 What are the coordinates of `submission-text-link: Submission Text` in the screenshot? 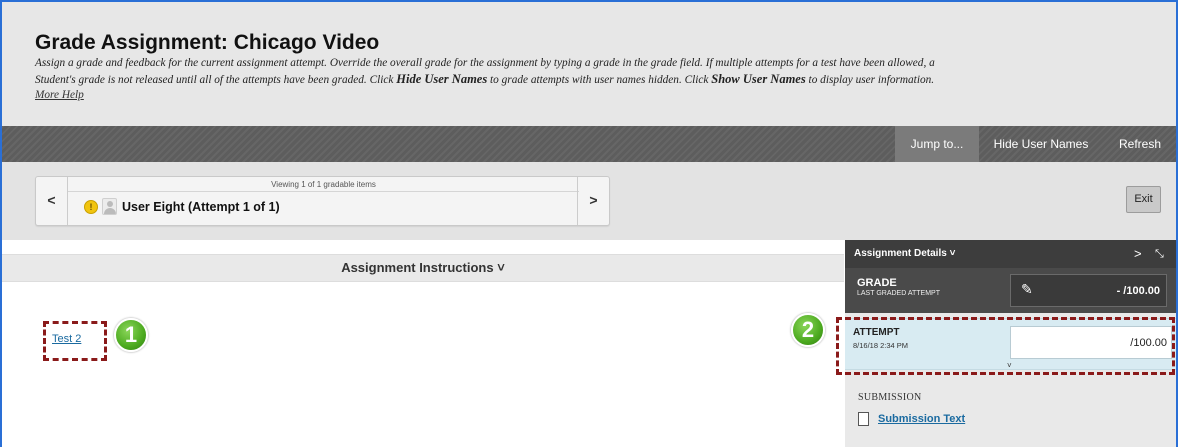 It's located at (921, 419).